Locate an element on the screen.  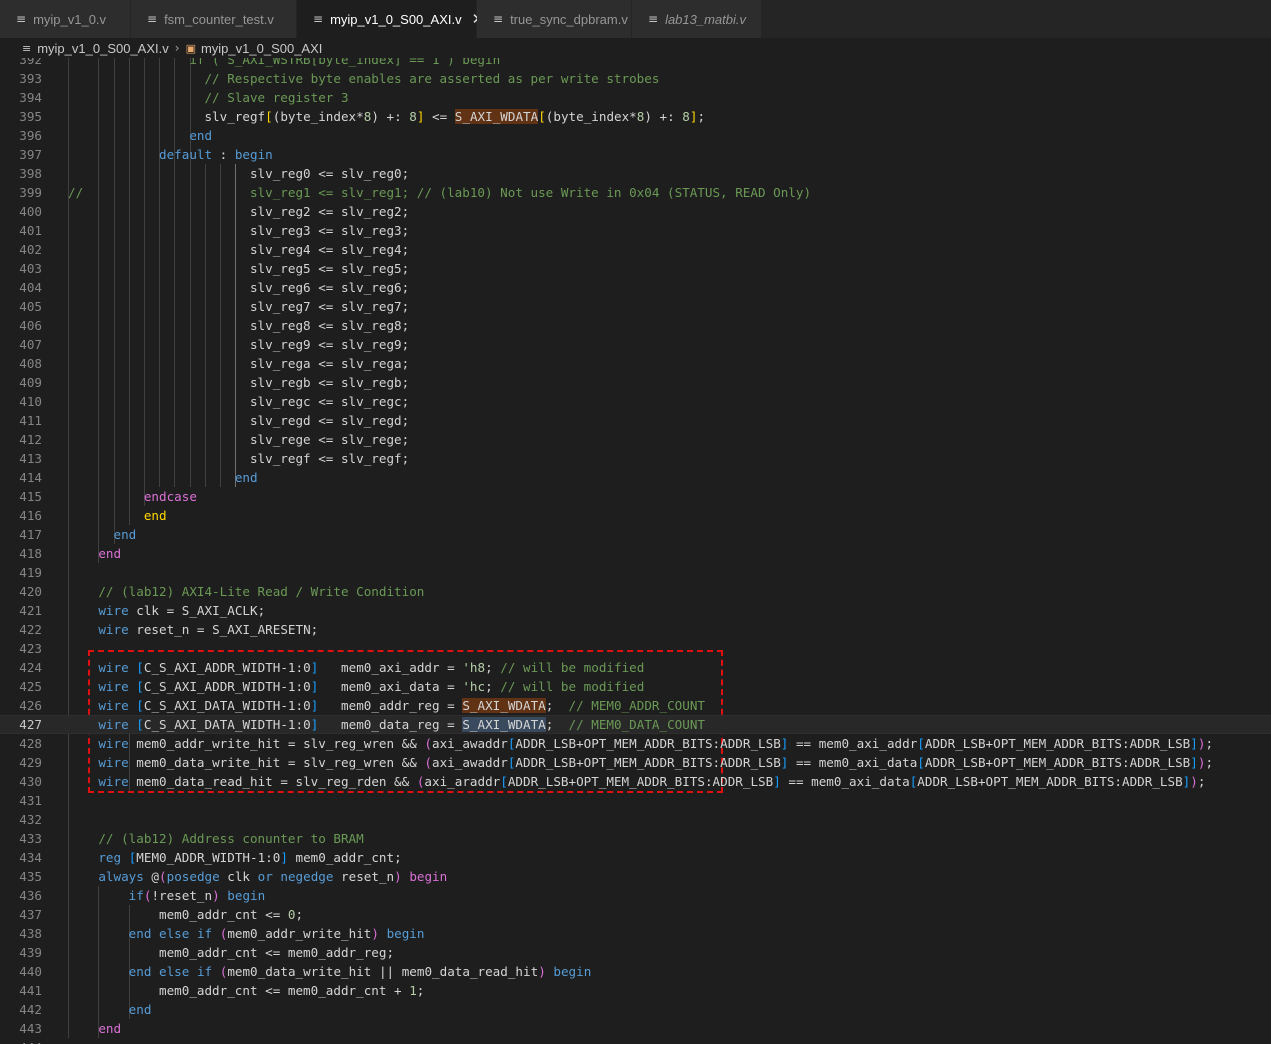
code-token: [ is located at coordinates (140, 724).